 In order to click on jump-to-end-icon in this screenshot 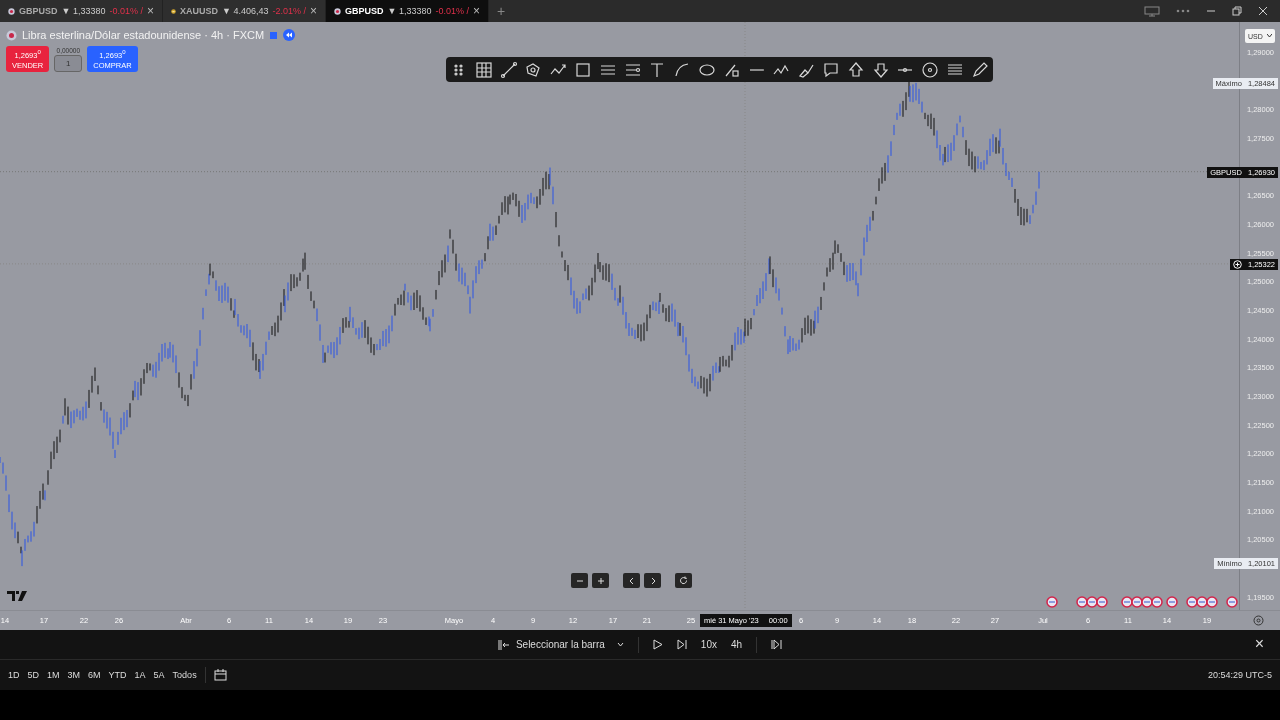, I will do `click(777, 644)`.